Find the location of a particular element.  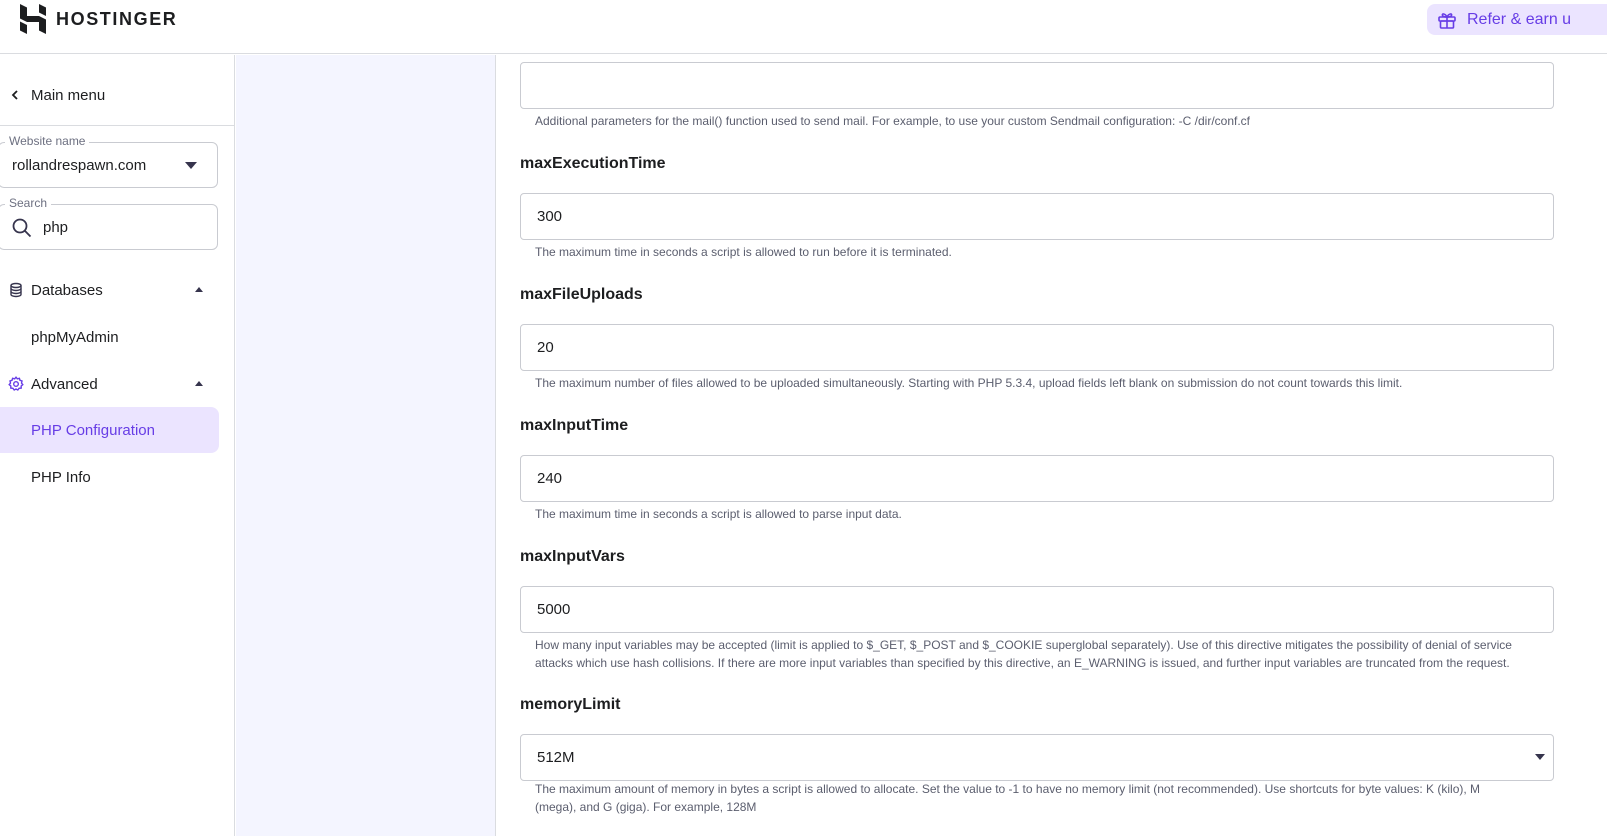

hostinger-logo-icon is located at coordinates (33, 19).